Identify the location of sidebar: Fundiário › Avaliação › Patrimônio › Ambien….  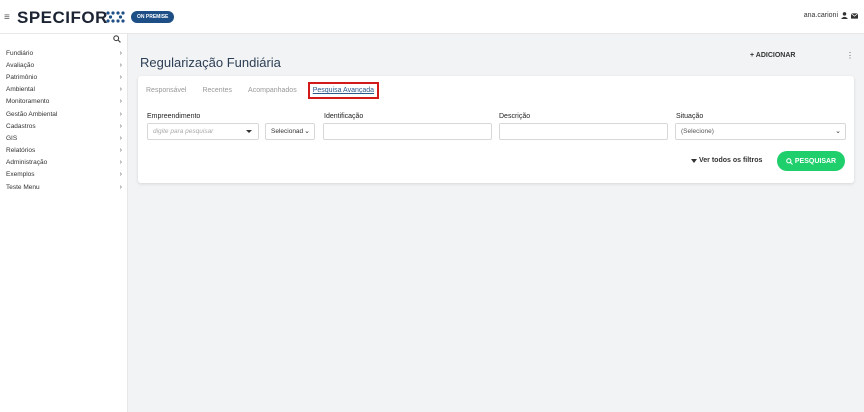
(64, 223).